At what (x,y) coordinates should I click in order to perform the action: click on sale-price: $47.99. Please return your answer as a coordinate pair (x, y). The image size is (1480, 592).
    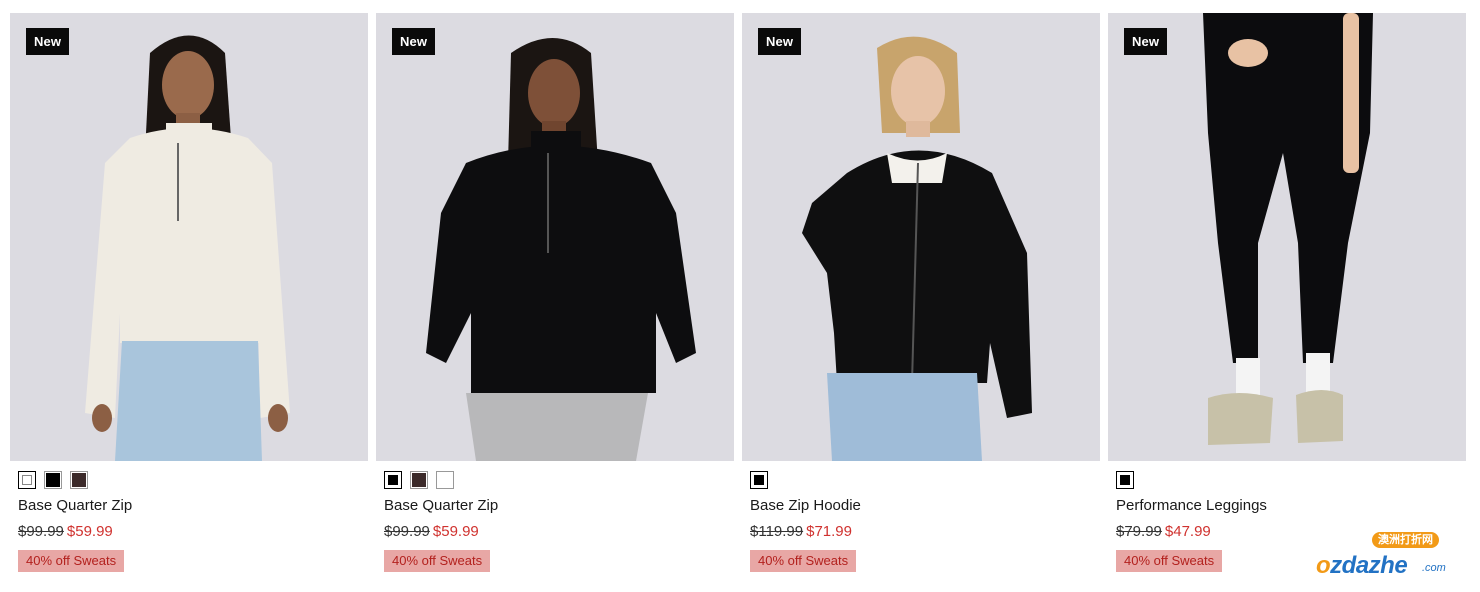
    Looking at the image, I should click on (1187, 531).